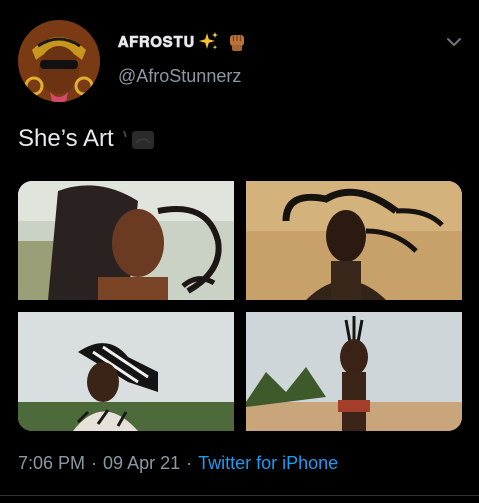 This screenshot has height=503, width=479. I want to click on avatar, so click(59, 61).